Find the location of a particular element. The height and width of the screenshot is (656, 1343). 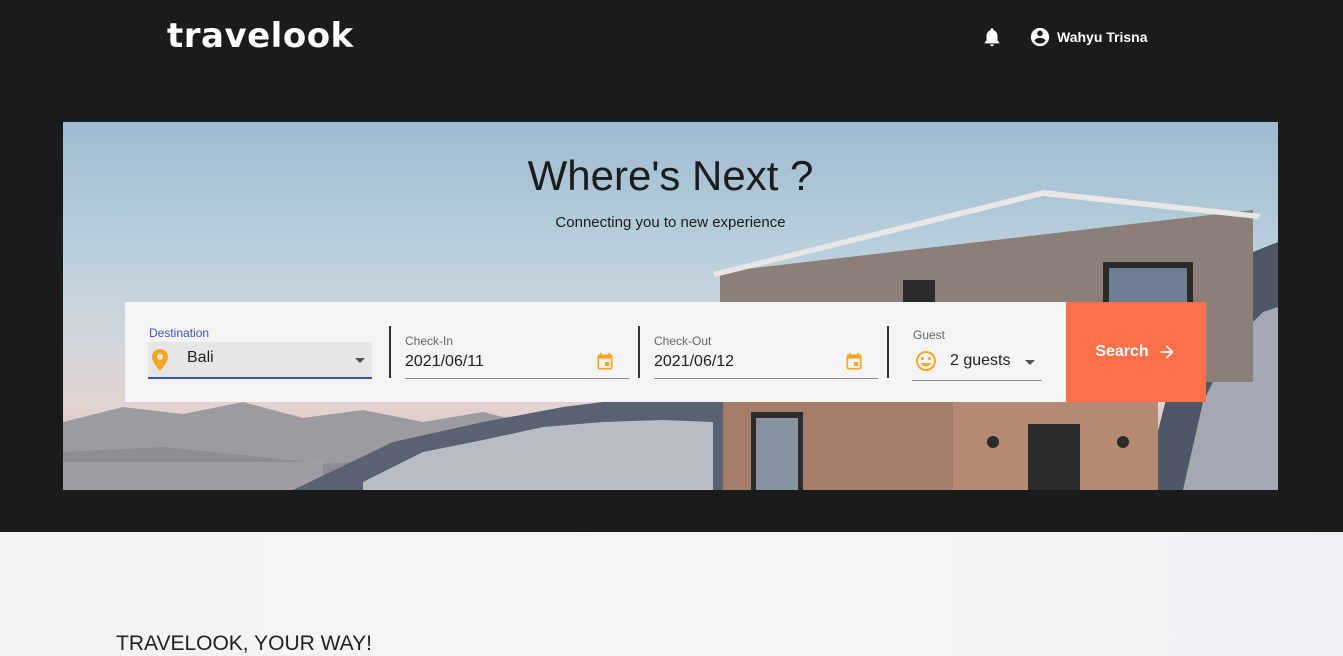

search-button: Search is located at coordinates (1136, 352).